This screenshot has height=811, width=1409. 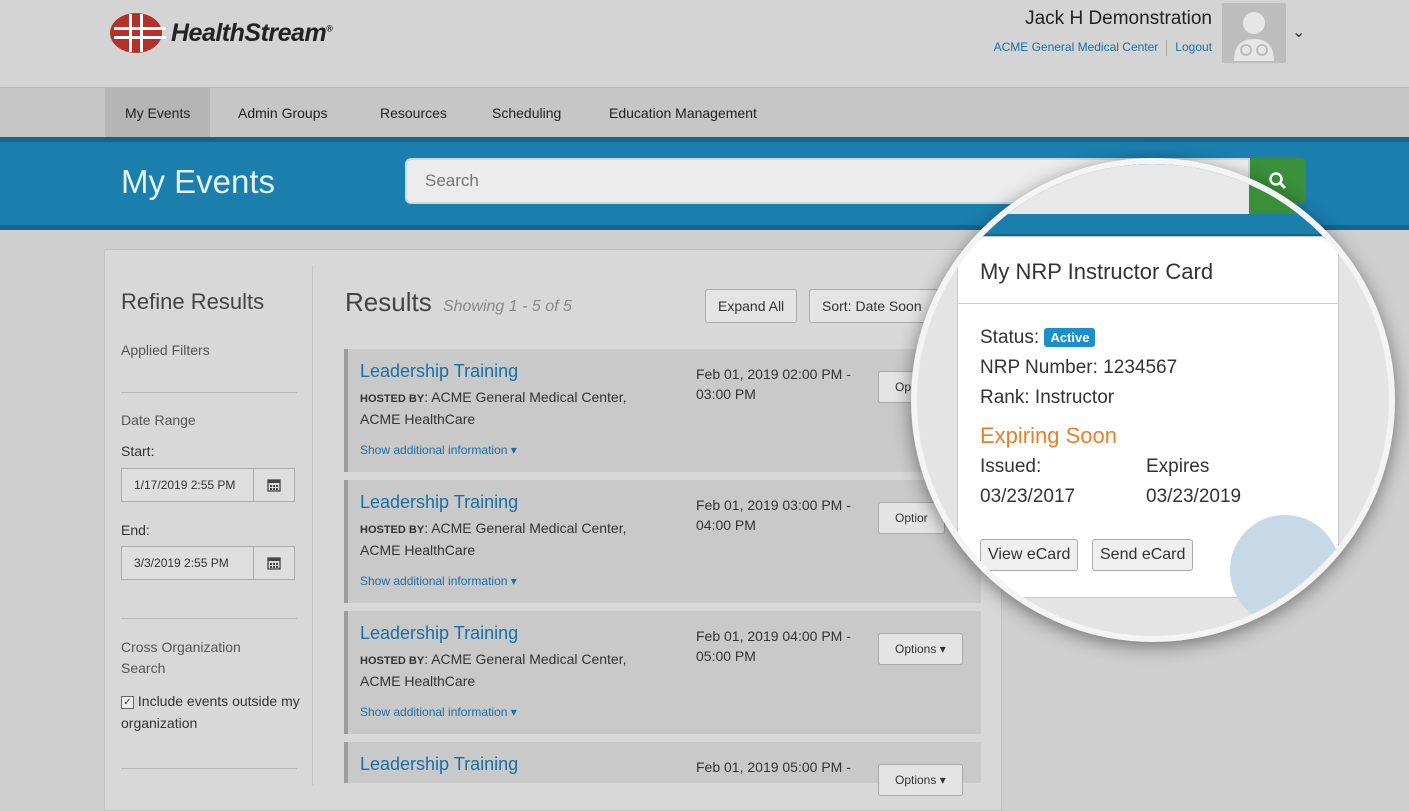 I want to click on brand-name: HealthStream®, so click(x=252, y=32).